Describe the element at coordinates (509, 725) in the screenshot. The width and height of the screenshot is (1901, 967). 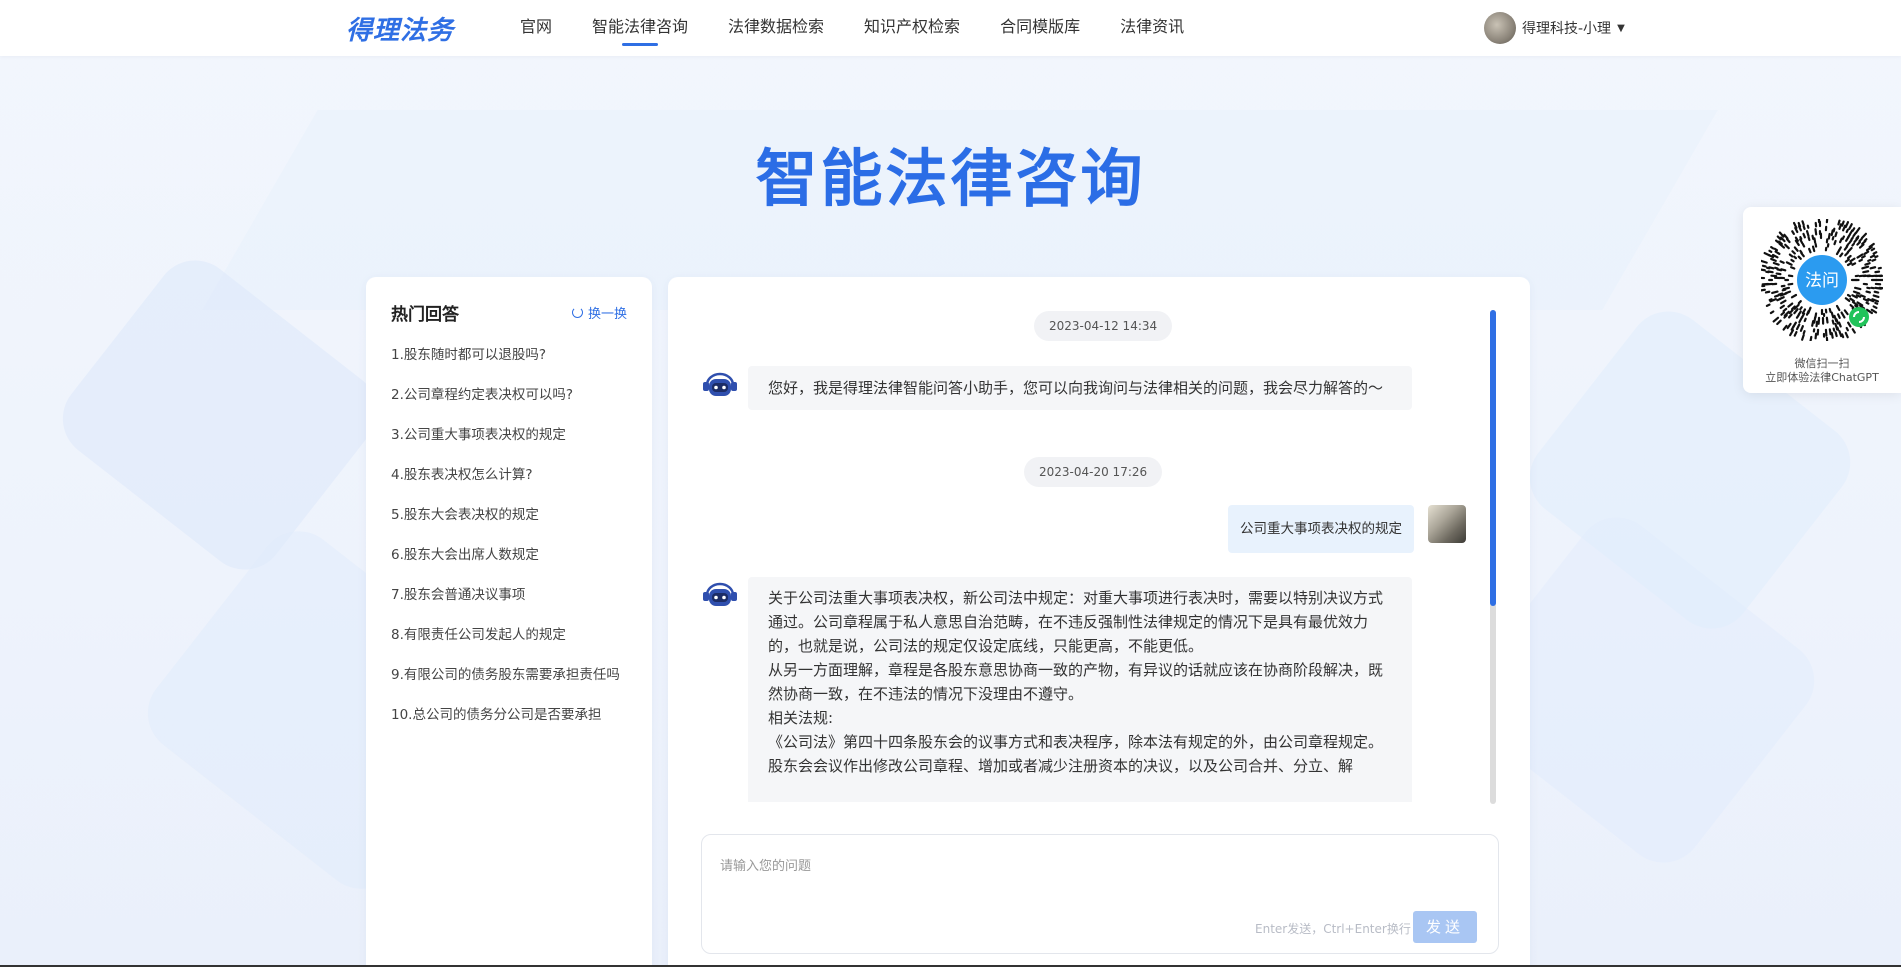
I see `hot-answer-item: 10.总公司的债务分公司是否要承担` at that location.